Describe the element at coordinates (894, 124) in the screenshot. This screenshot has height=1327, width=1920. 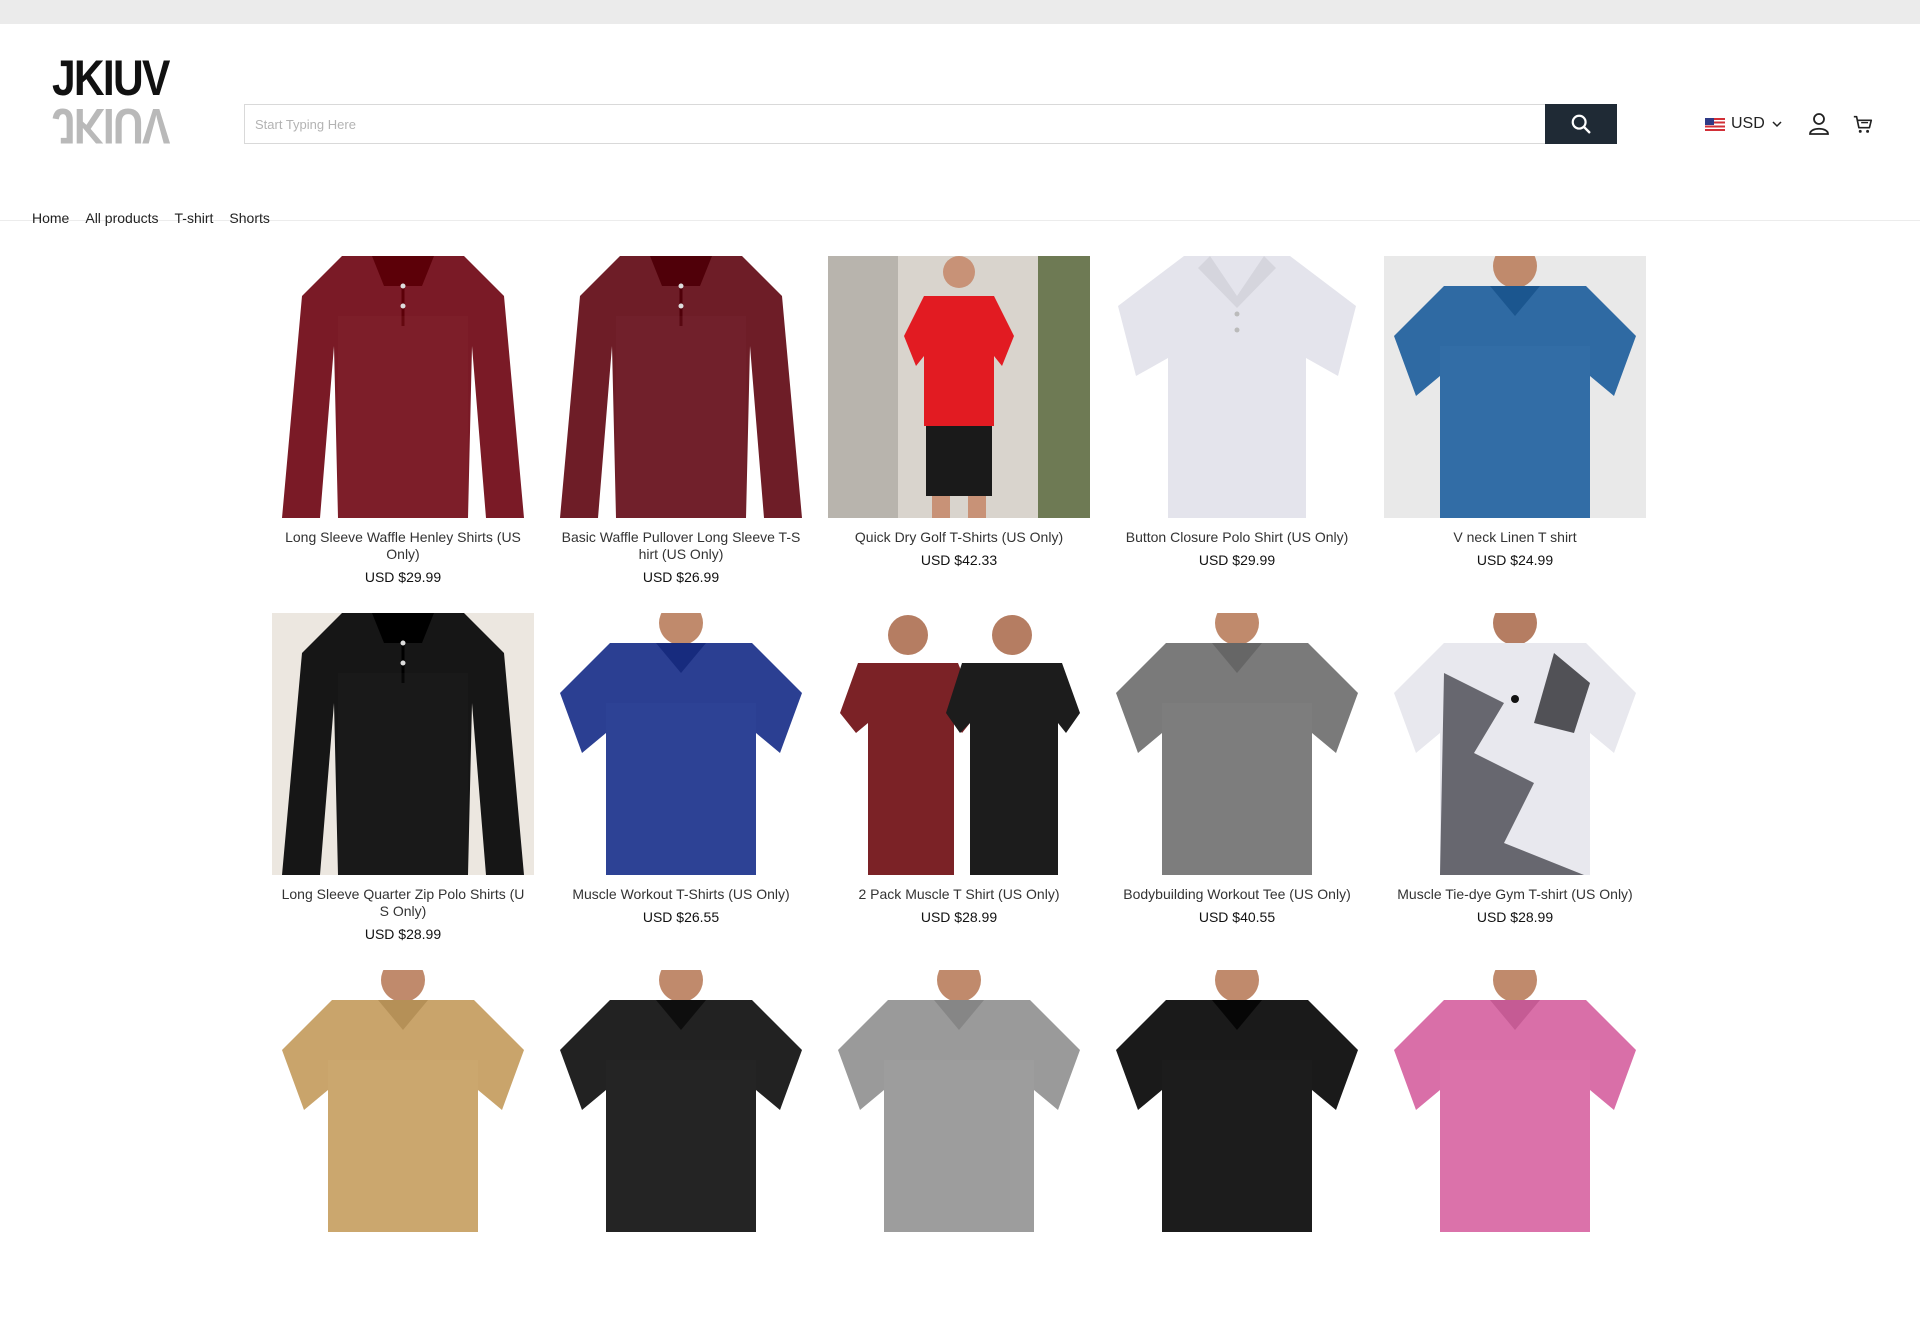
I see `search-input` at that location.